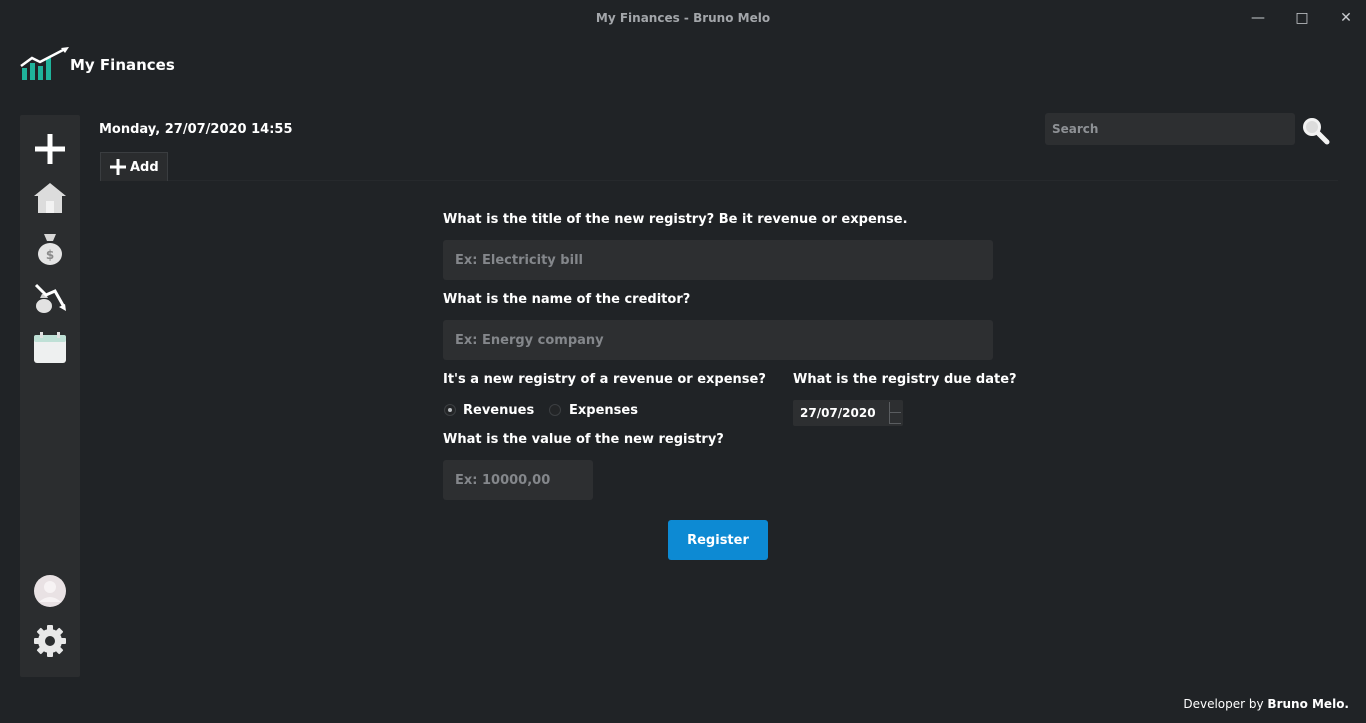 This screenshot has width=1366, height=723. What do you see at coordinates (567, 299) in the screenshot?
I see `creditor-question-label: What is the name of the creditor?` at bounding box center [567, 299].